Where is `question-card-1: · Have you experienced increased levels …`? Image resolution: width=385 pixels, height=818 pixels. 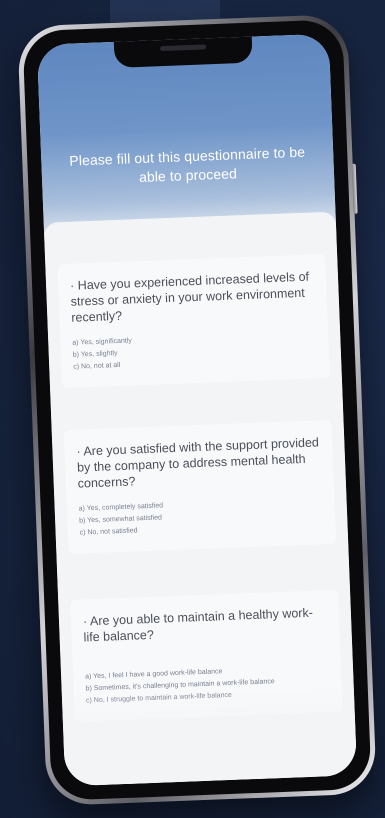
question-card-1: · Have you experienced increased levels … is located at coordinates (193, 321).